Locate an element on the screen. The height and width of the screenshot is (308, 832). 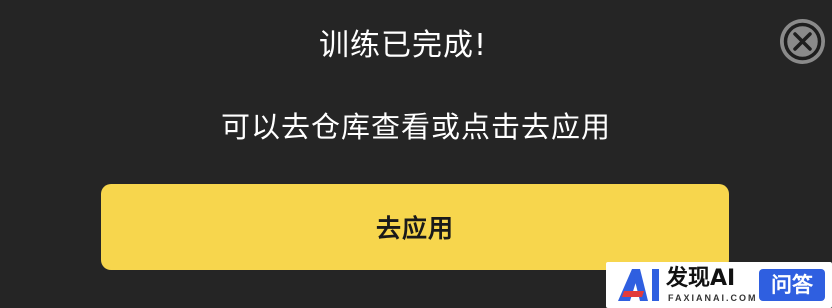
watermark-domain: FAXIANAI.COM is located at coordinates (713, 298).